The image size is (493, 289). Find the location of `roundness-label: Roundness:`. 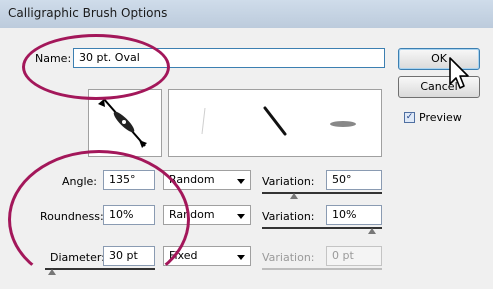

roundness-label: Roundness: is located at coordinates (72, 216).